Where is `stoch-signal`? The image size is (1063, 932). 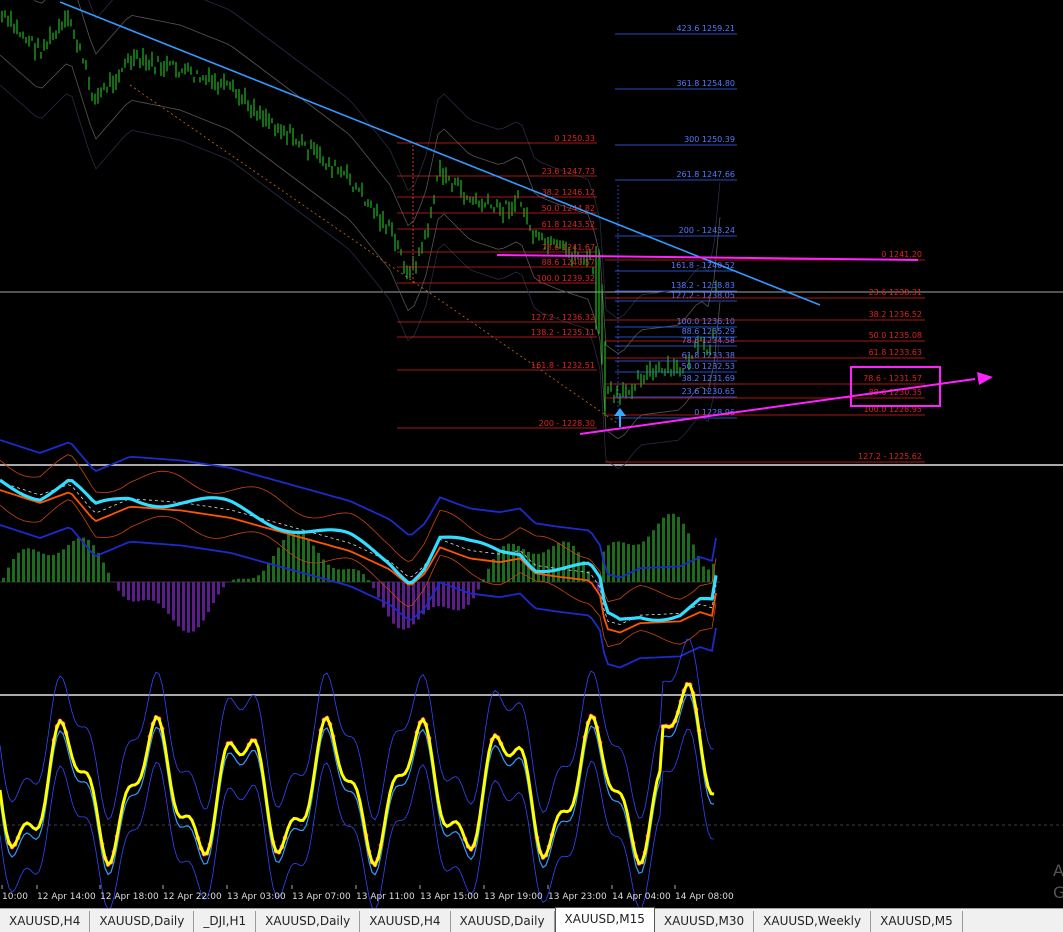
stoch-signal is located at coordinates (357, 784).